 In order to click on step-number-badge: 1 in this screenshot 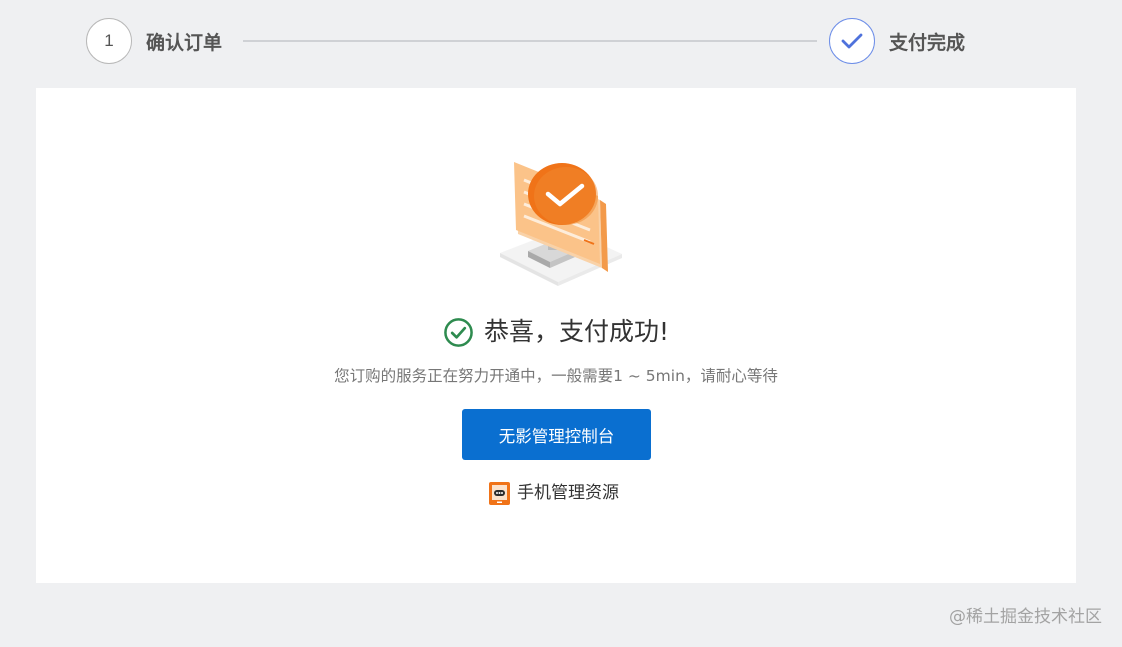, I will do `click(109, 41)`.